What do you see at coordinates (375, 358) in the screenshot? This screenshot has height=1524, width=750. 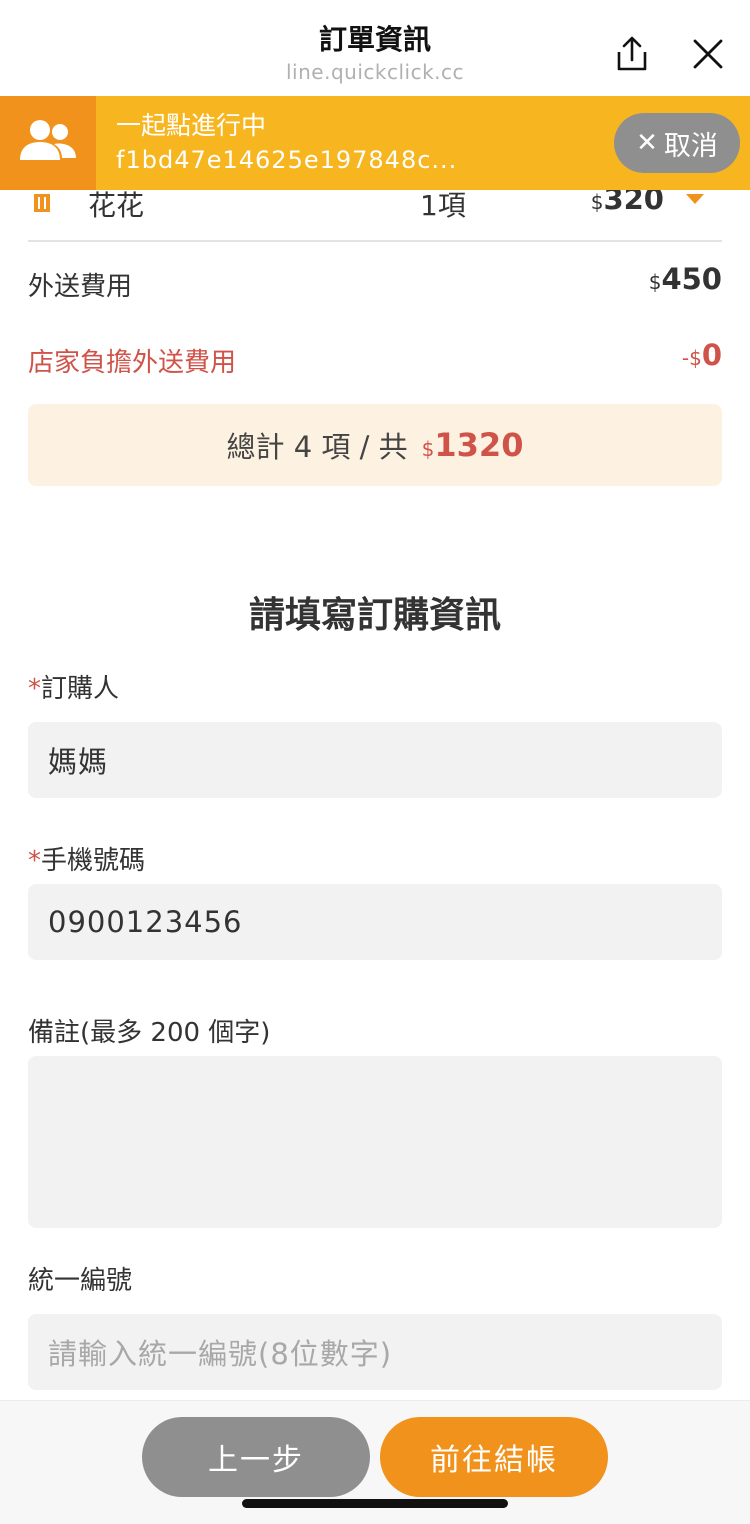 I see `store-discount-row: 店家負擔外送費用 -$0` at bounding box center [375, 358].